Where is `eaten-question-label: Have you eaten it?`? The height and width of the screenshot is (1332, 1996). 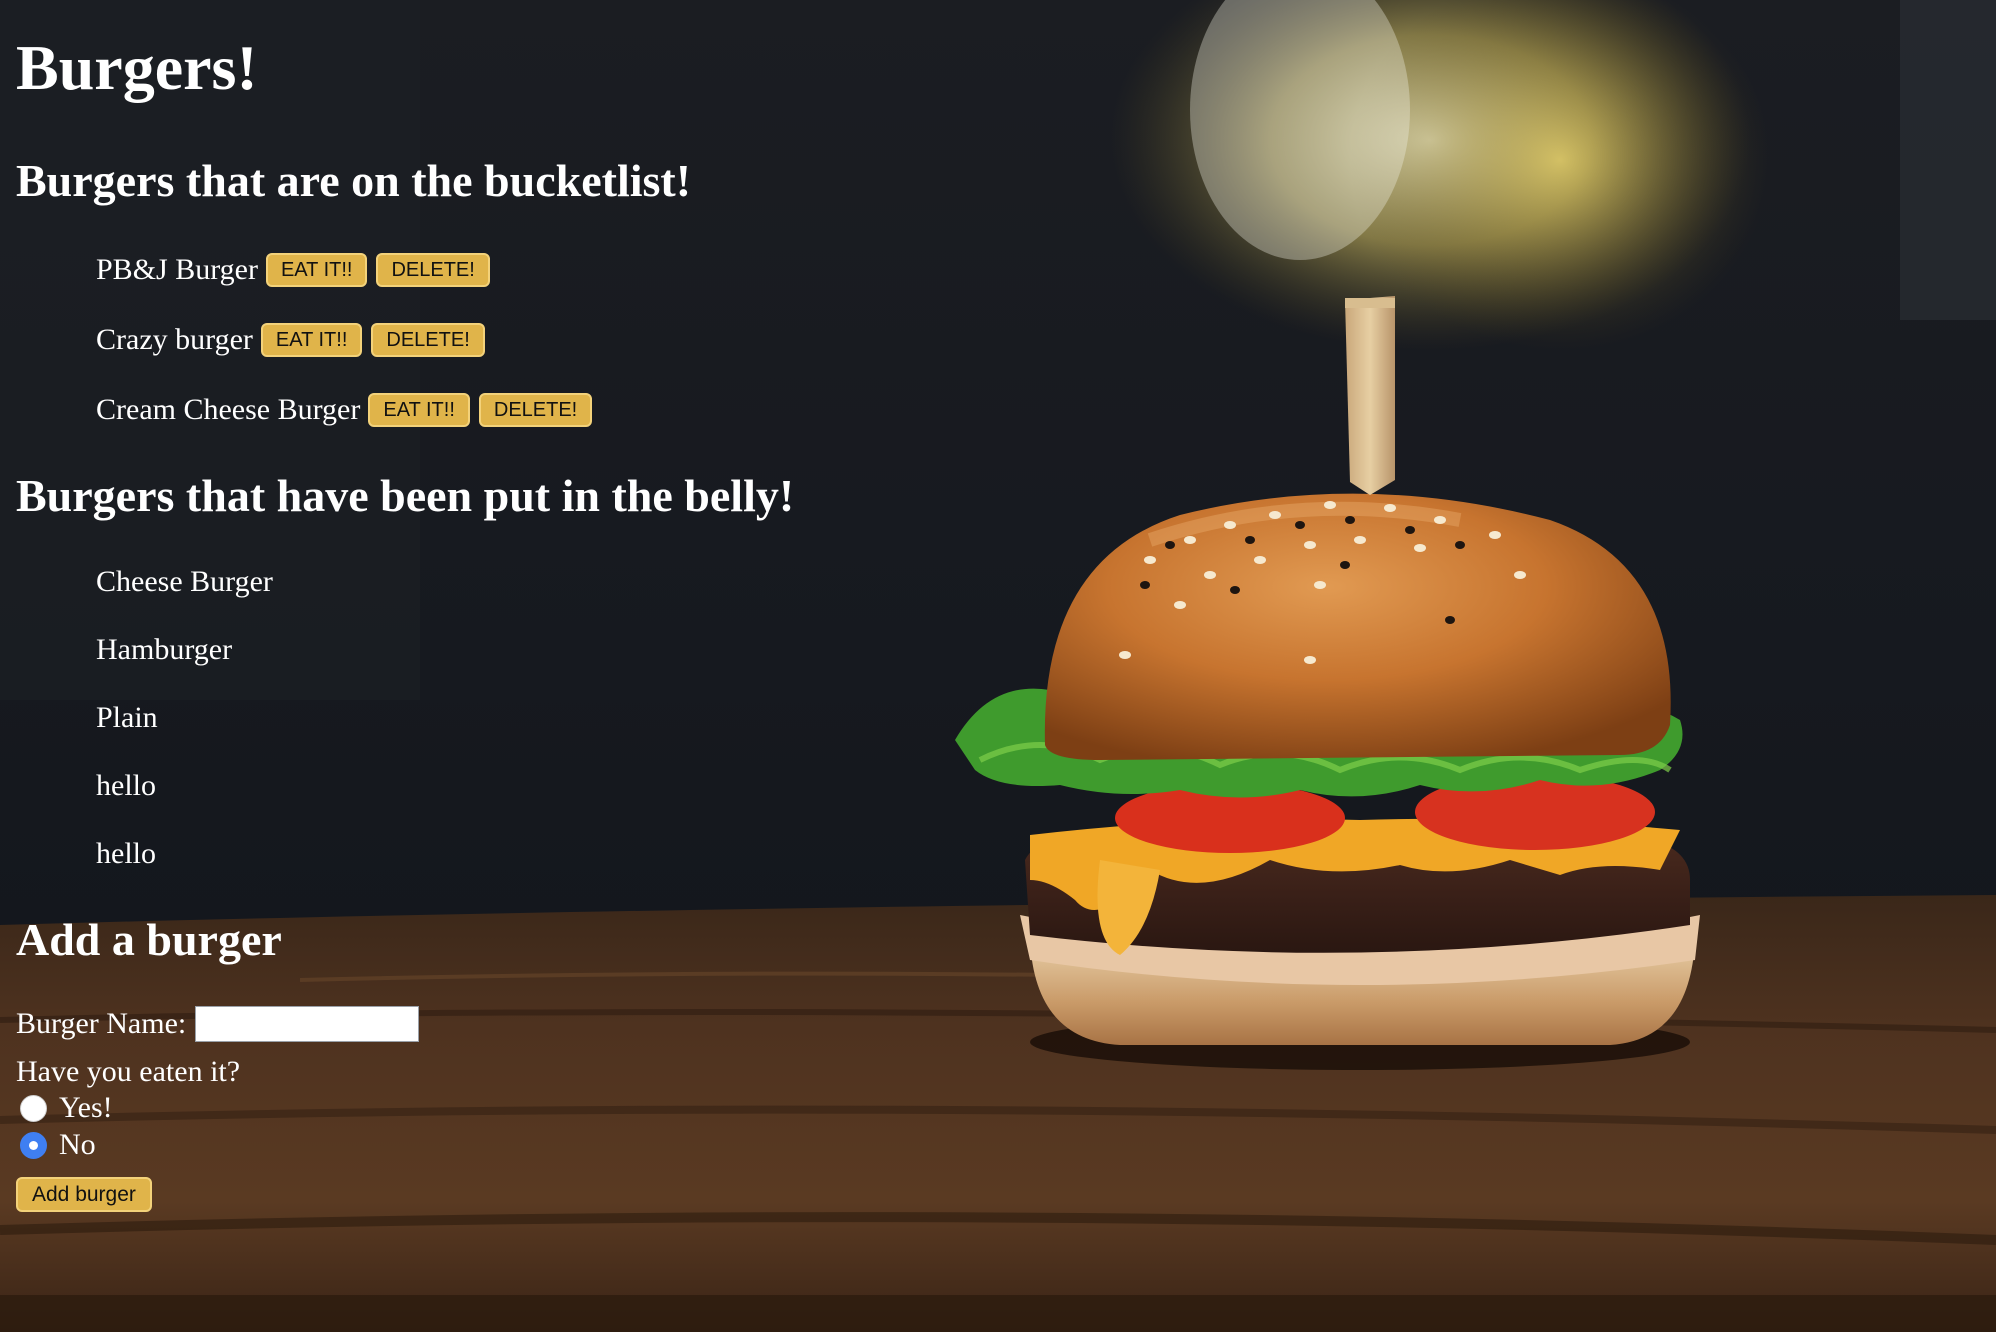 eaten-question-label: Have you eaten it? is located at coordinates (128, 1071).